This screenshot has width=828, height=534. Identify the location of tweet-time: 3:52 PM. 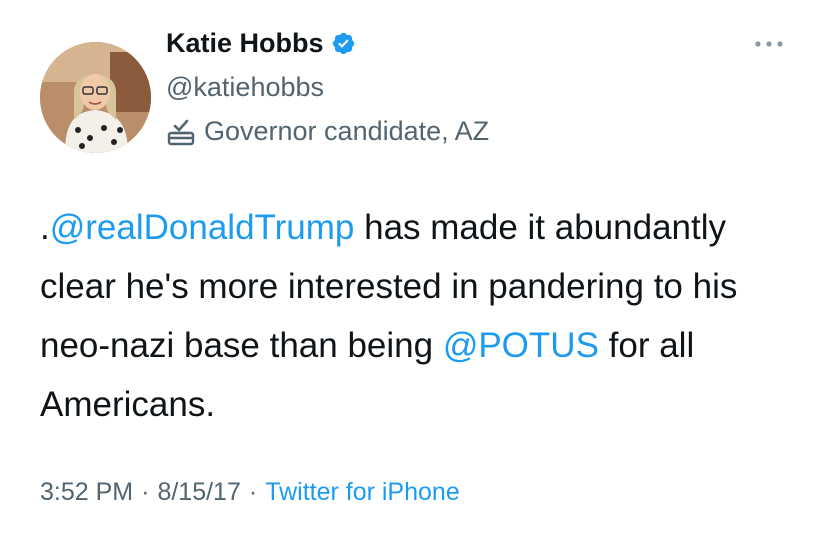
(86, 492).